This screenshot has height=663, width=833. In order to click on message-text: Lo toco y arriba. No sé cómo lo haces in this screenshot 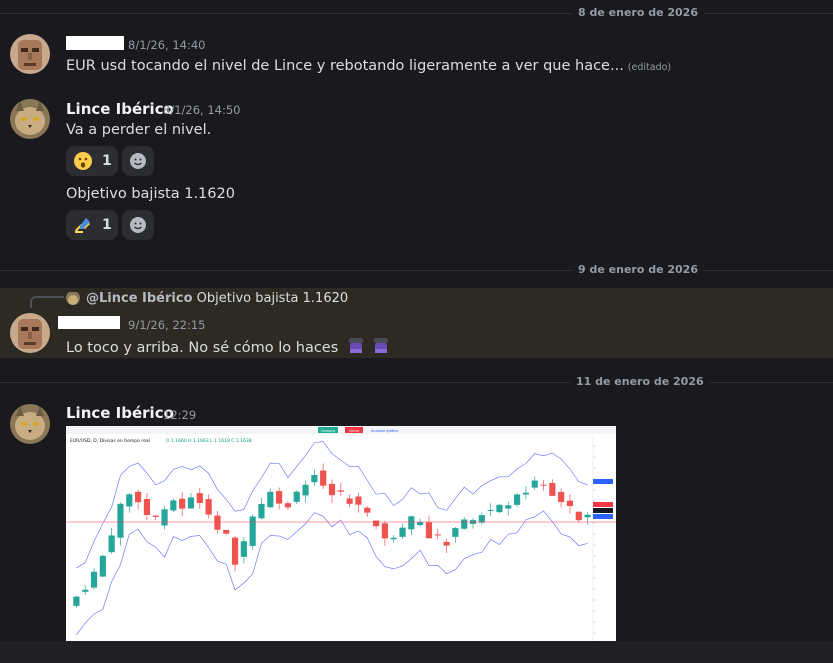, I will do `click(228, 348)`.